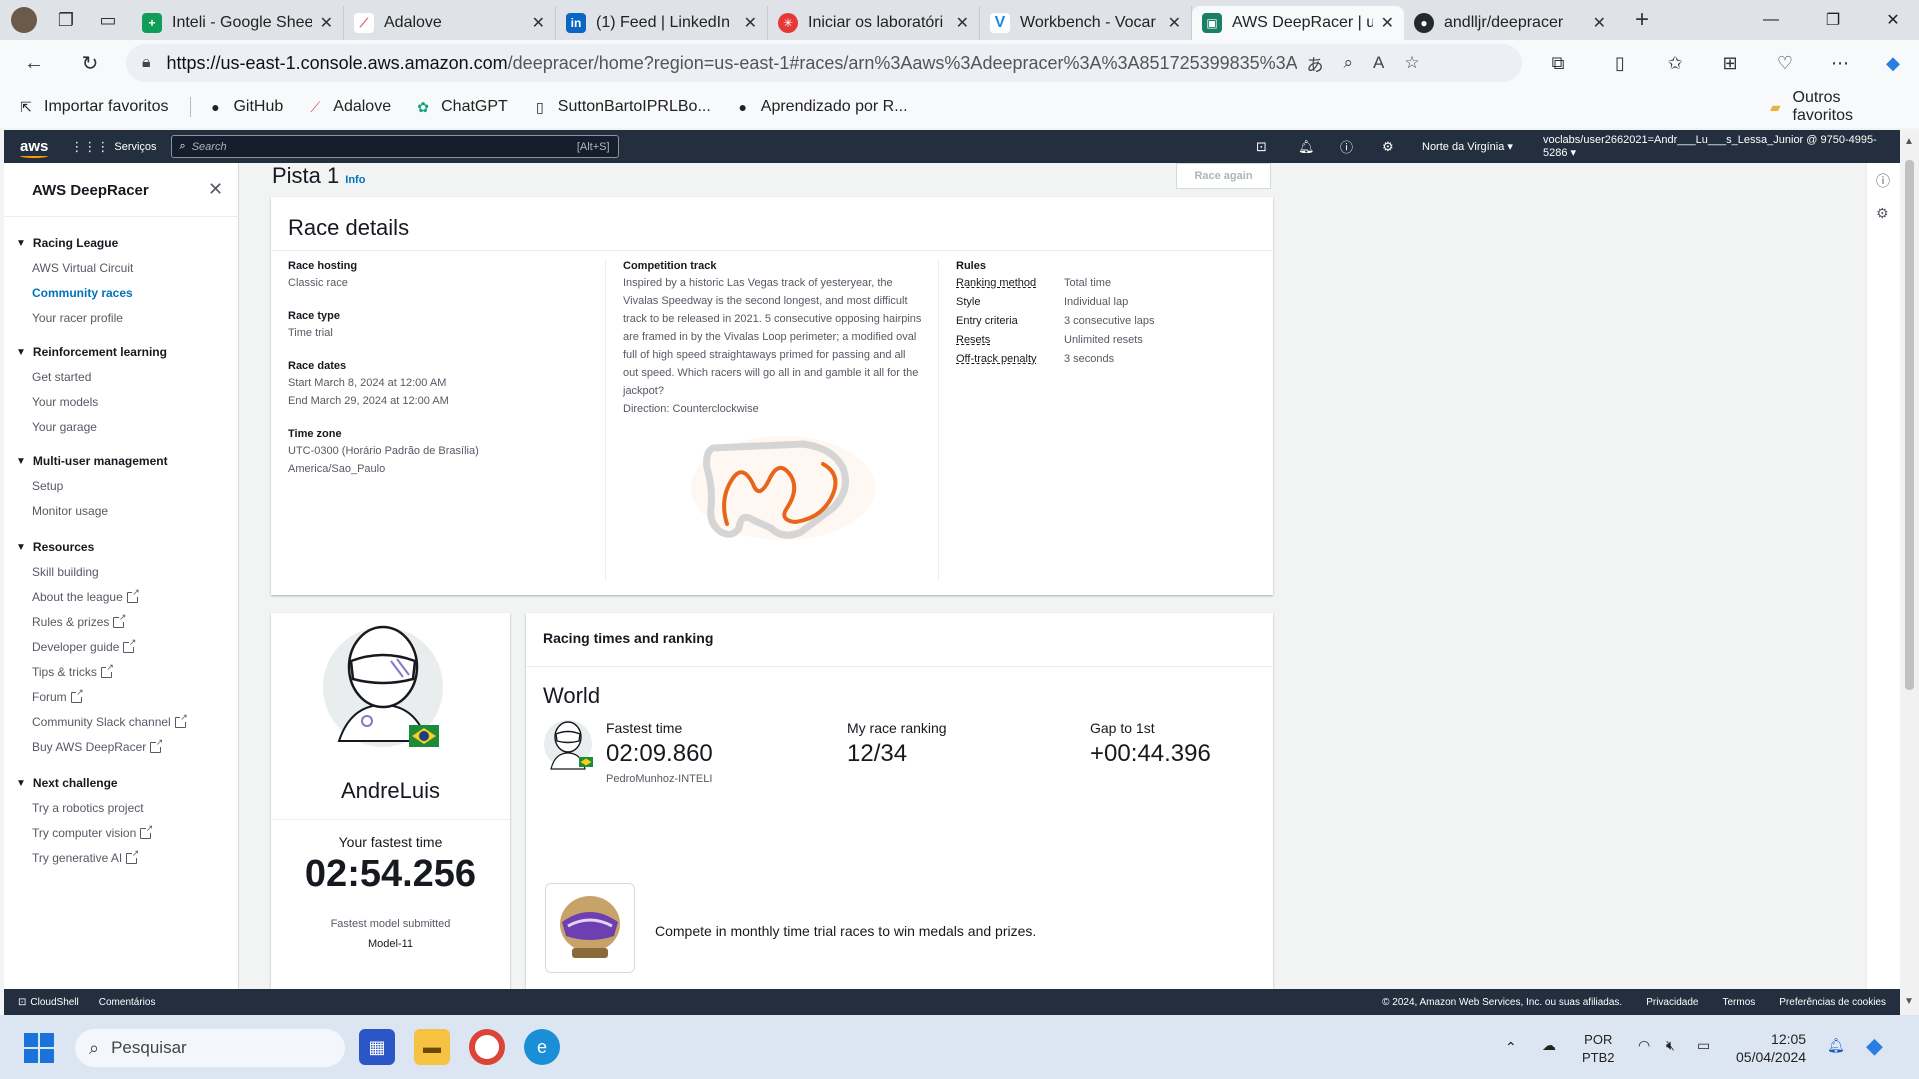 The height and width of the screenshot is (1079, 1919). What do you see at coordinates (1315, 63) in the screenshot?
I see `translate-icon: あ` at bounding box center [1315, 63].